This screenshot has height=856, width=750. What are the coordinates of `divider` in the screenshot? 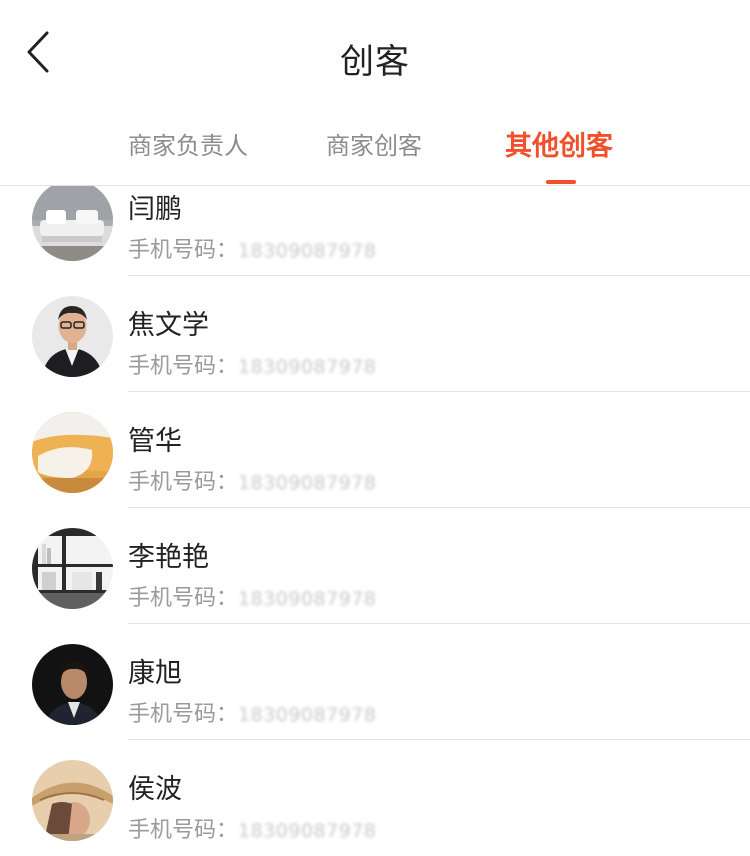 It's located at (375, 185).